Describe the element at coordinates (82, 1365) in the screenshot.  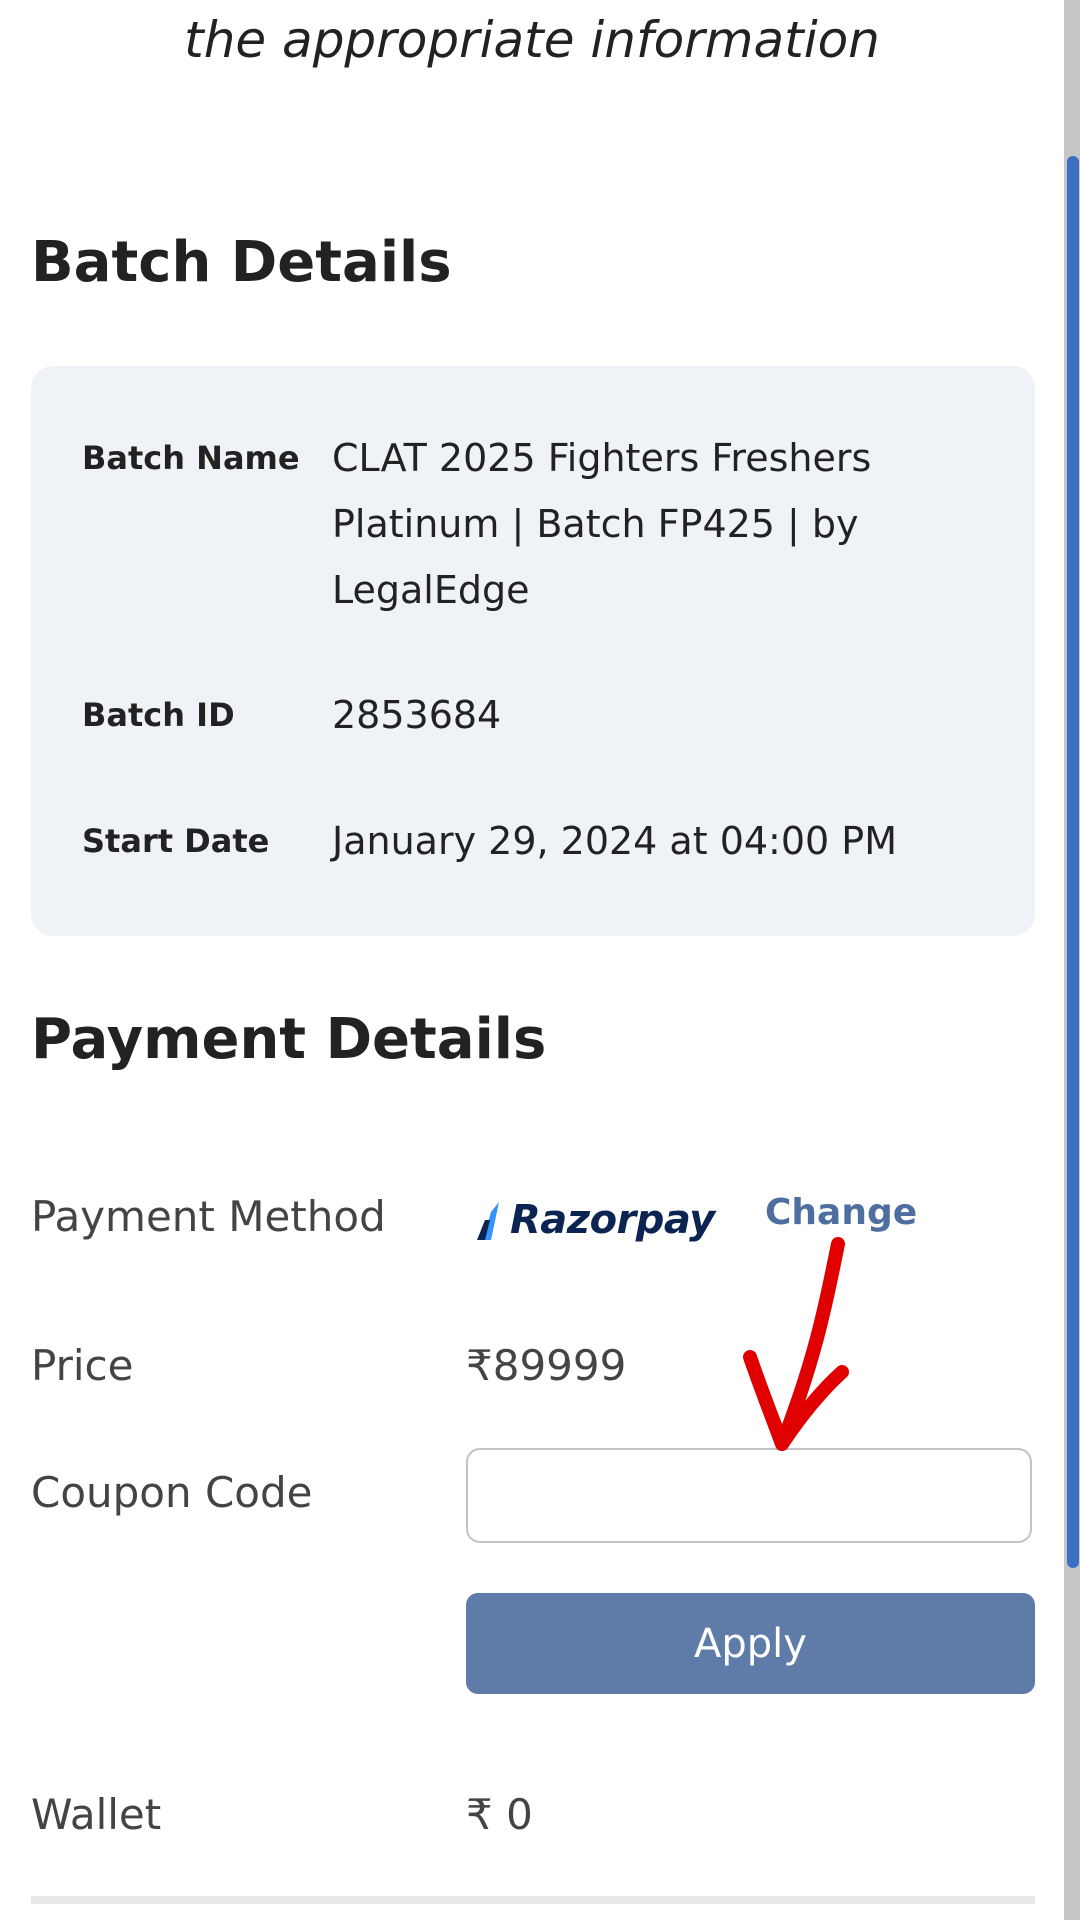
I see `price-label: Price` at that location.